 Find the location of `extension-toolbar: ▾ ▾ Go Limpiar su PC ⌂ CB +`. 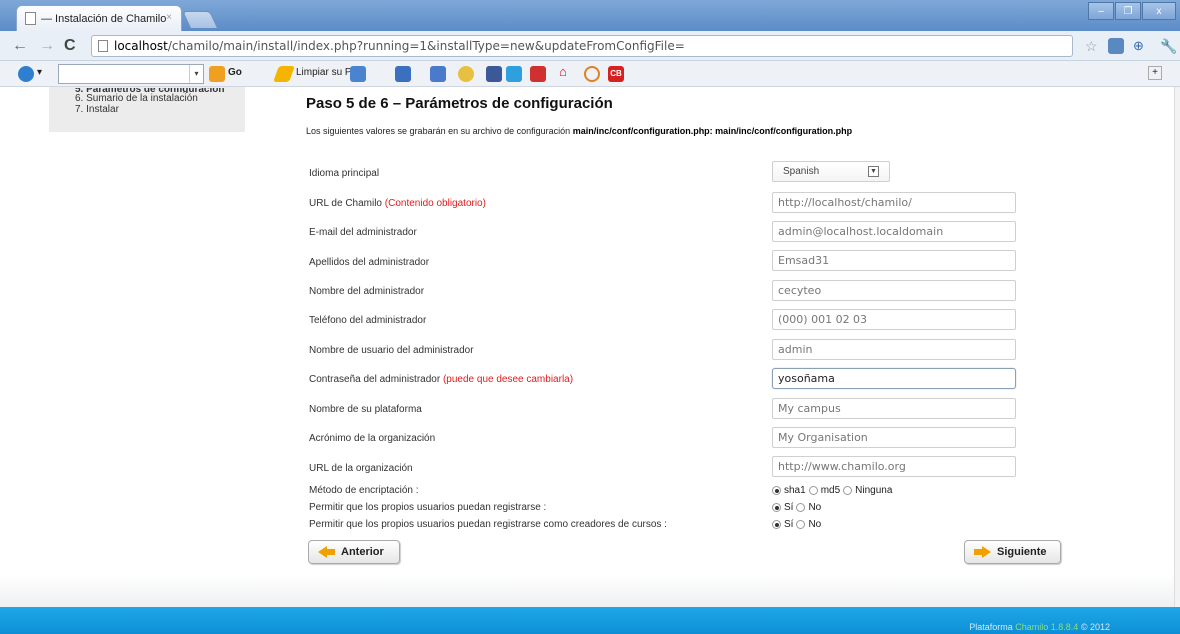

extension-toolbar: ▾ ▾ Go Limpiar su PC ⌂ CB + is located at coordinates (590, 74).